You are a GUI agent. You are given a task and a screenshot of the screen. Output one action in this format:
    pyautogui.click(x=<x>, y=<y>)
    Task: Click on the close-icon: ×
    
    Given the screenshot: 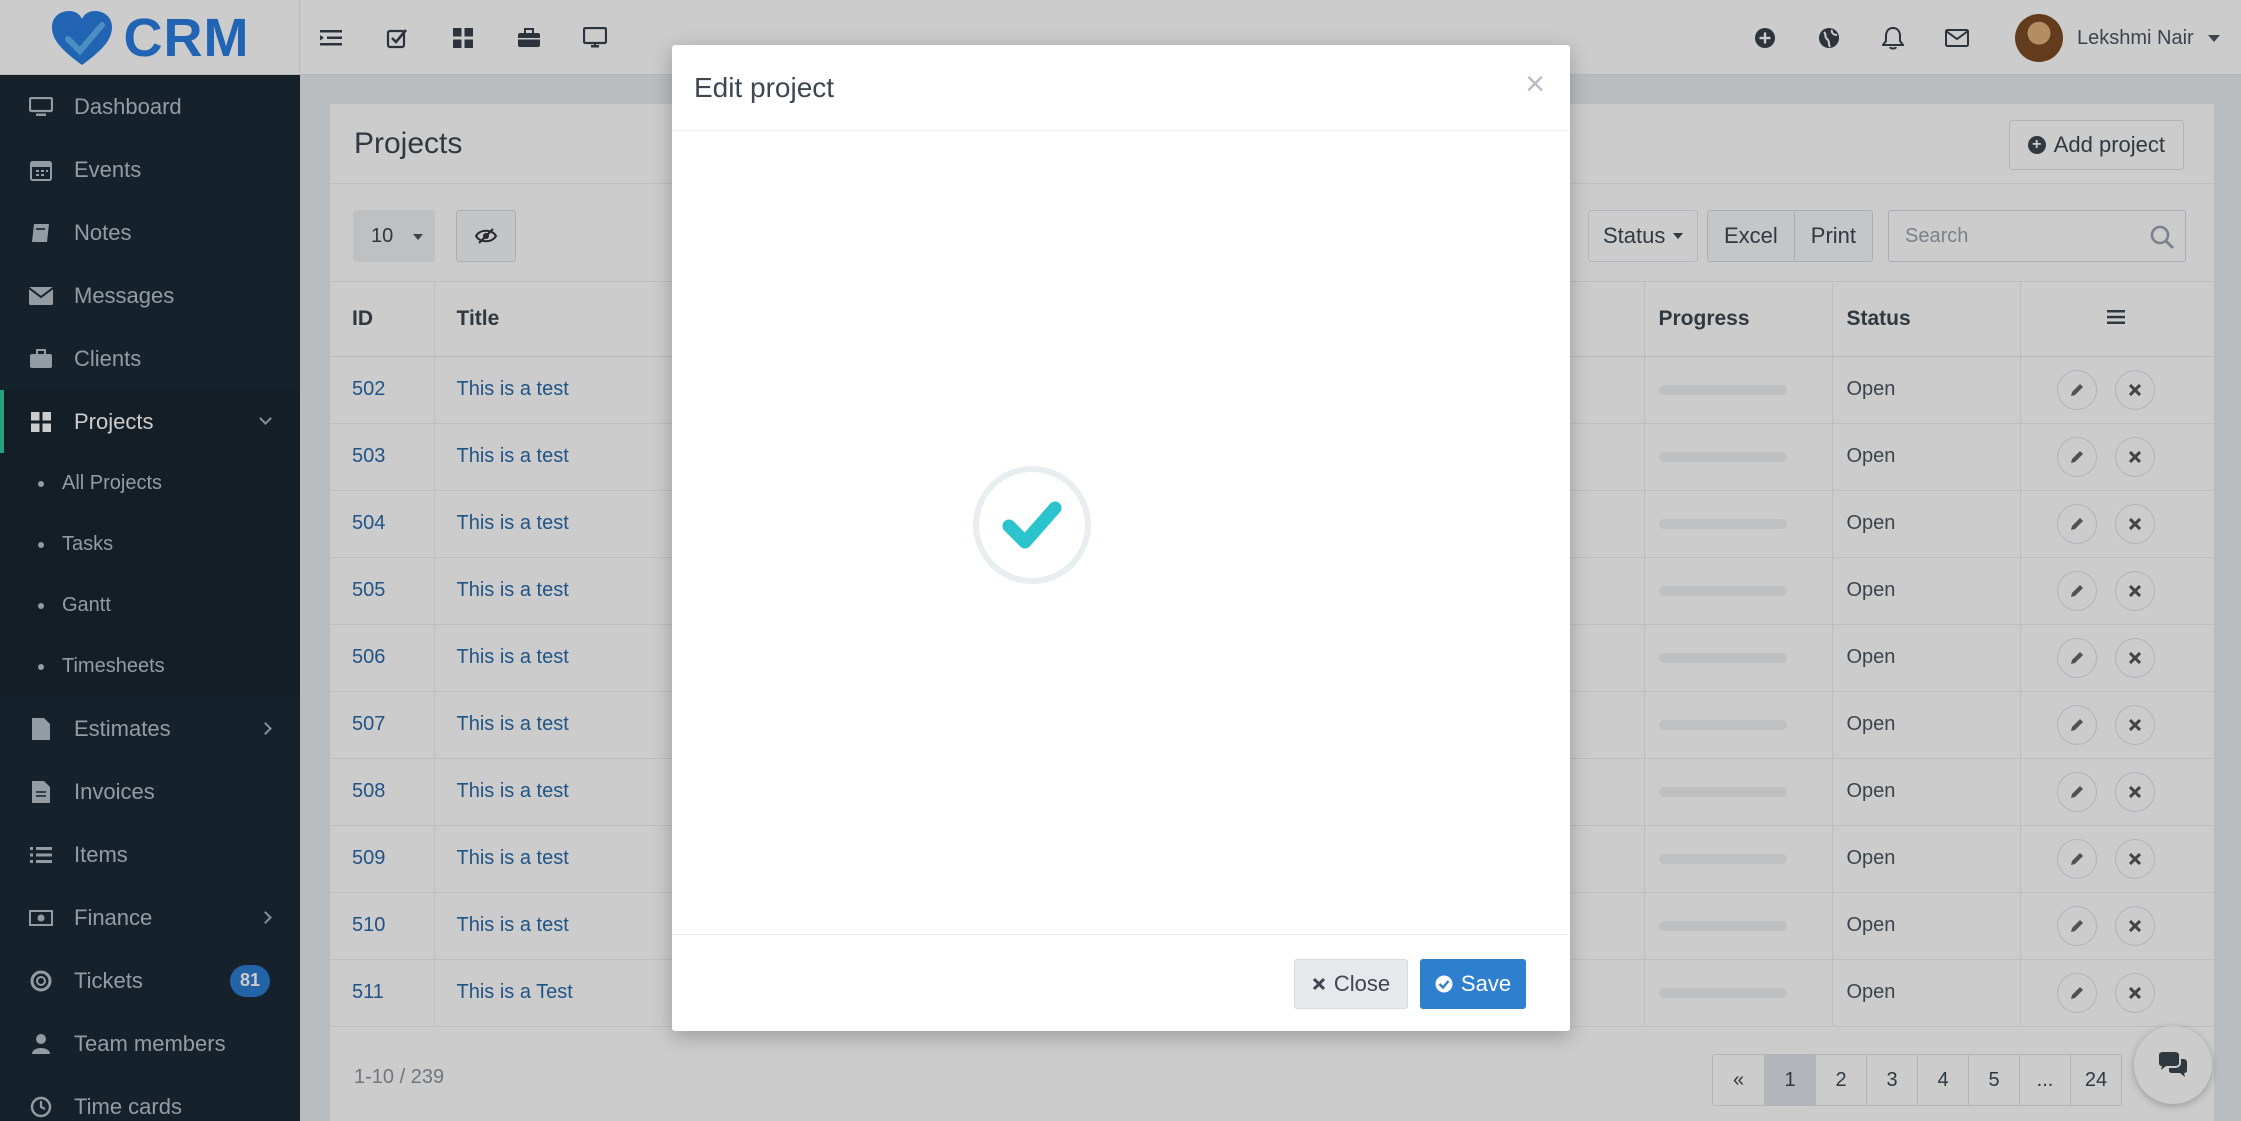 What is the action you would take?
    pyautogui.click(x=1535, y=84)
    